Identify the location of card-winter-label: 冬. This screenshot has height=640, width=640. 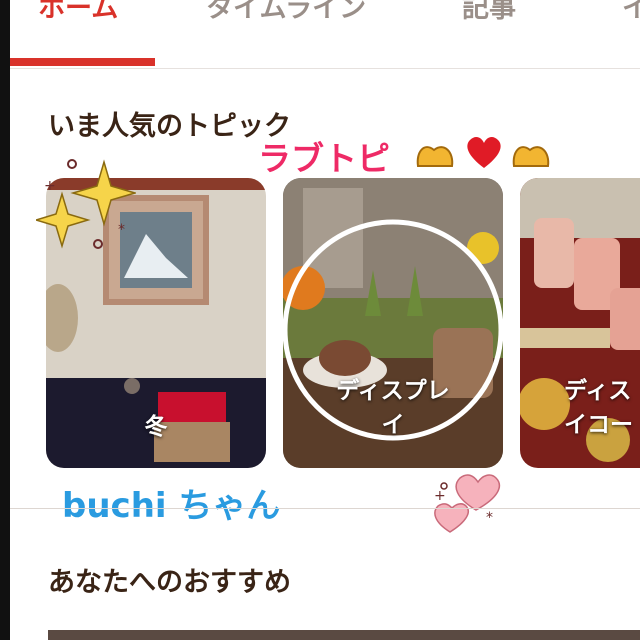
(156, 427).